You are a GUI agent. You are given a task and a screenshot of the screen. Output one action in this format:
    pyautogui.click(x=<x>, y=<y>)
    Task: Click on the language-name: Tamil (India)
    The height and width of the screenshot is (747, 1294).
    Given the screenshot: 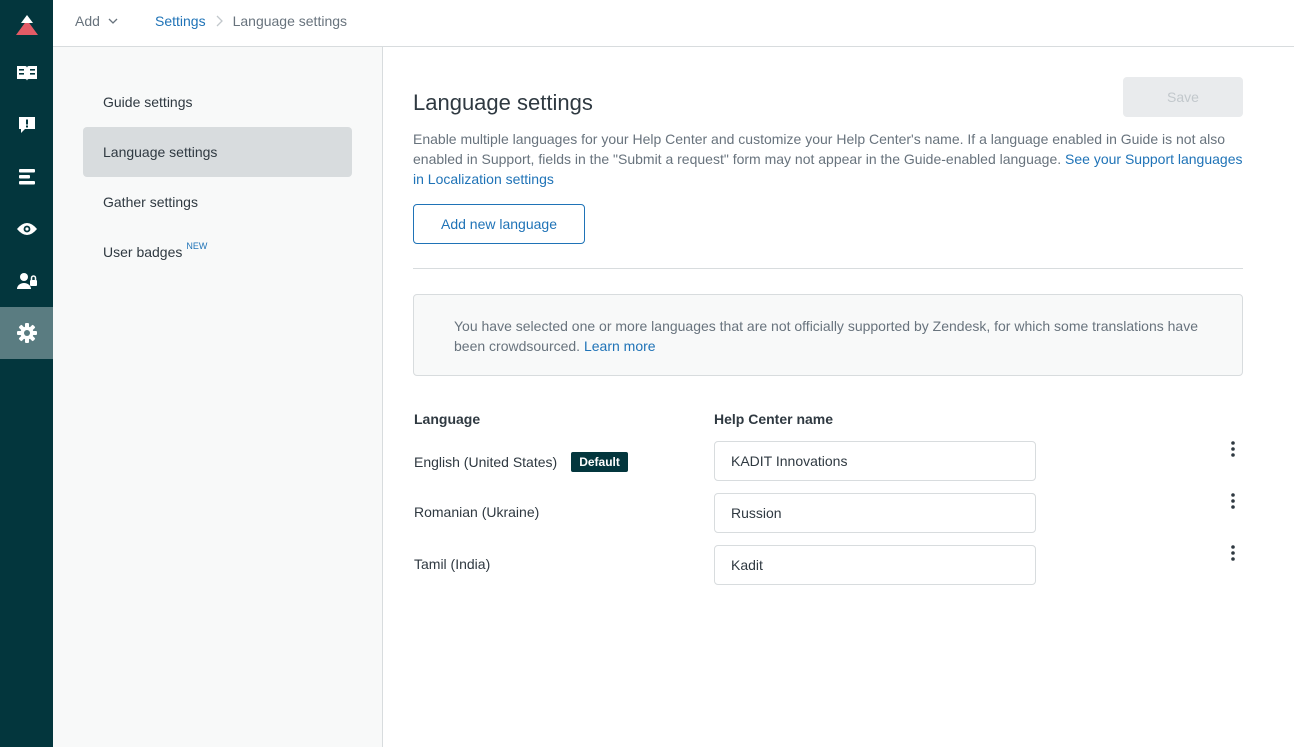 What is the action you would take?
    pyautogui.click(x=452, y=564)
    